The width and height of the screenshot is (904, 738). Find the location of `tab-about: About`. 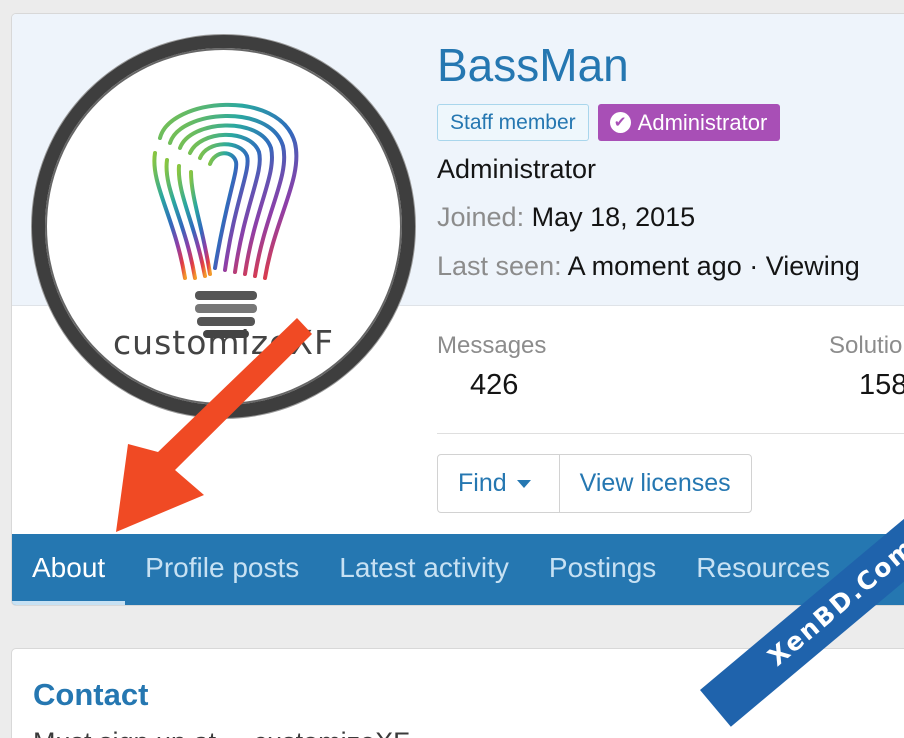

tab-about: About is located at coordinates (69, 569).